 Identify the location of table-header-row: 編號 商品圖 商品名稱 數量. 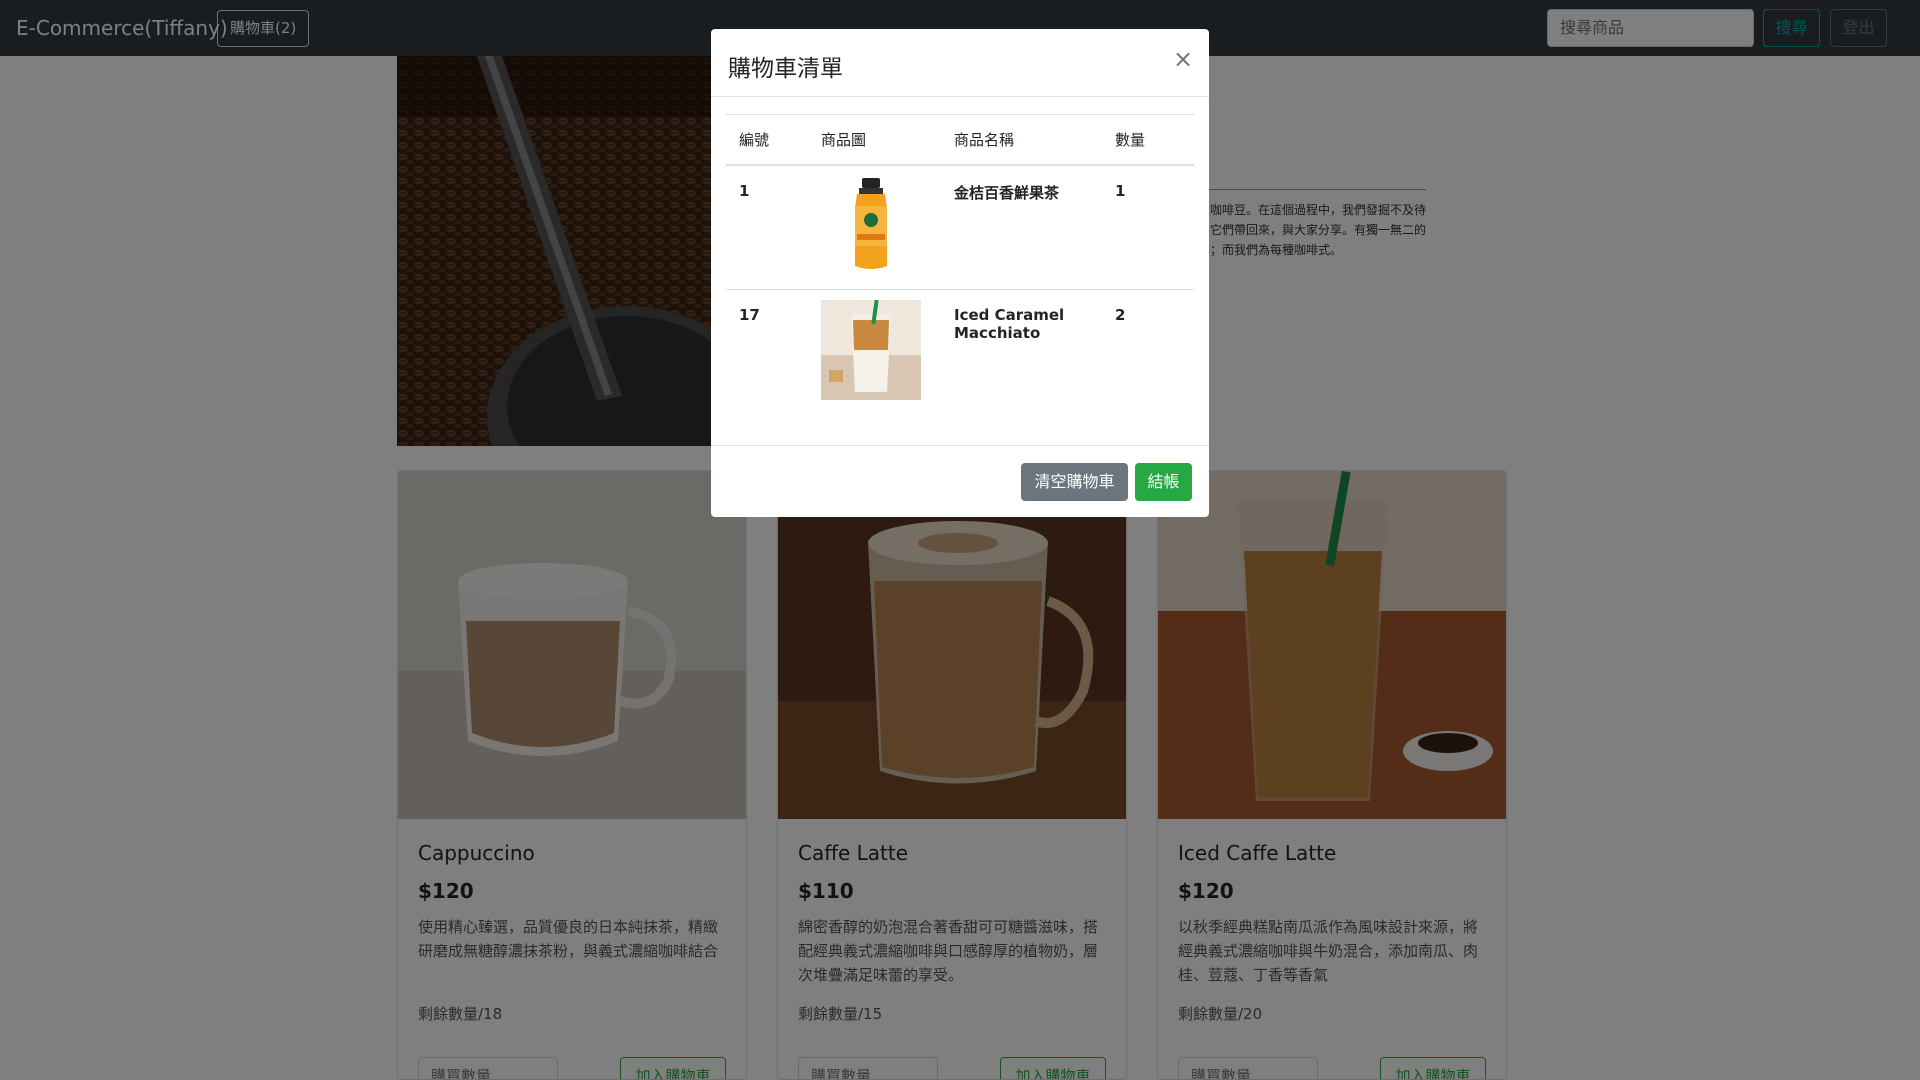
(960, 140).